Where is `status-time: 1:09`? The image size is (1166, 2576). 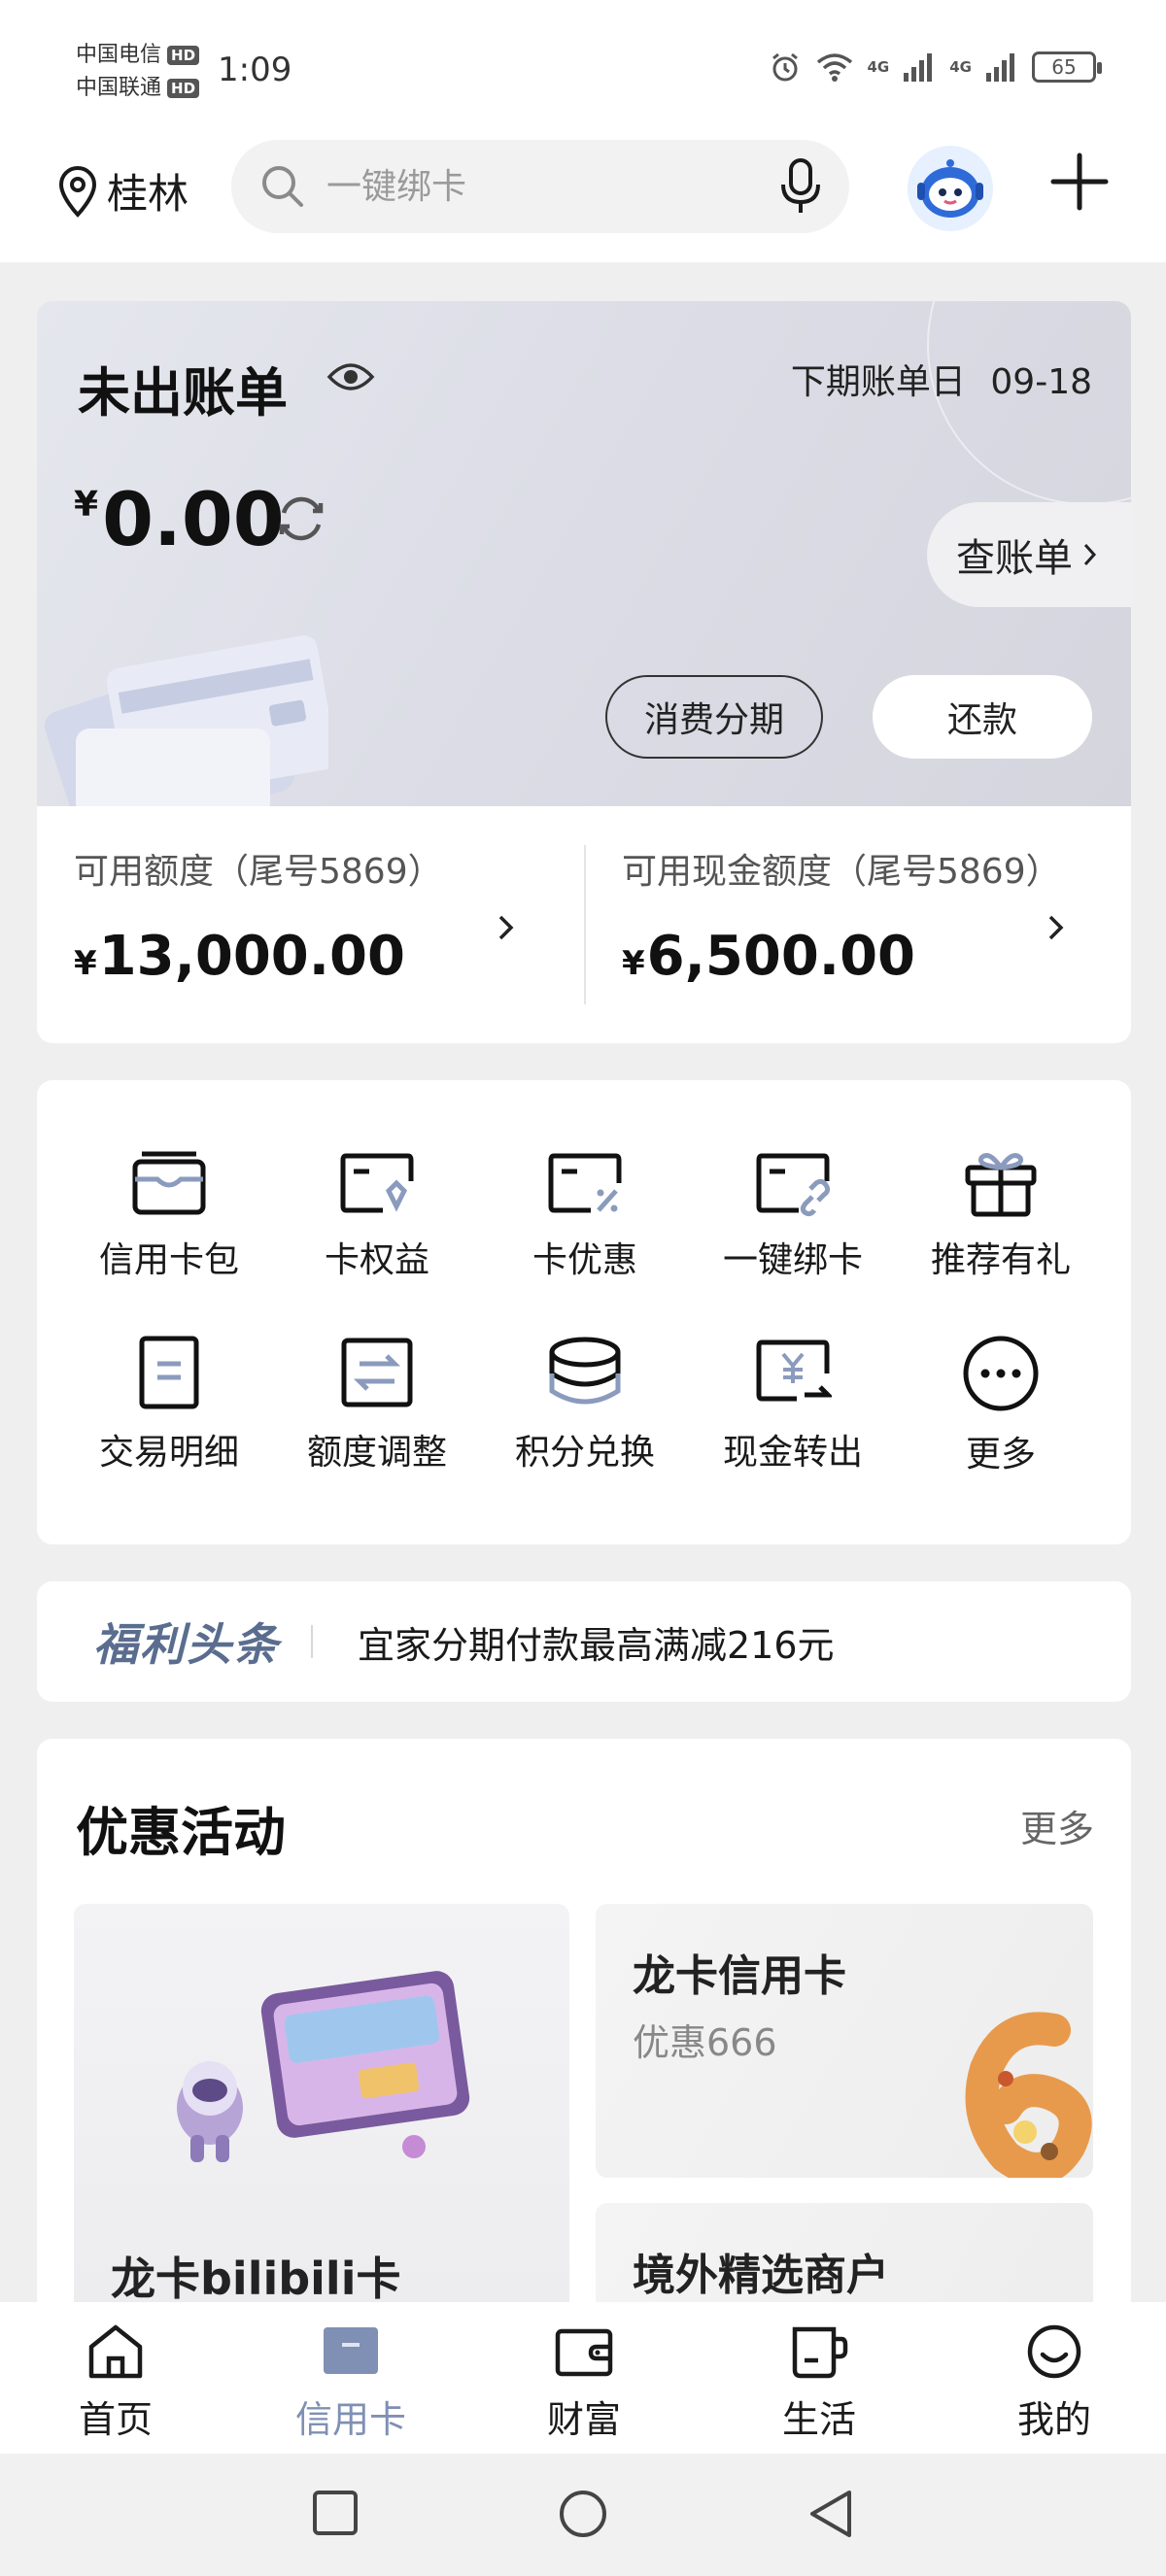 status-time: 1:09 is located at coordinates (255, 70).